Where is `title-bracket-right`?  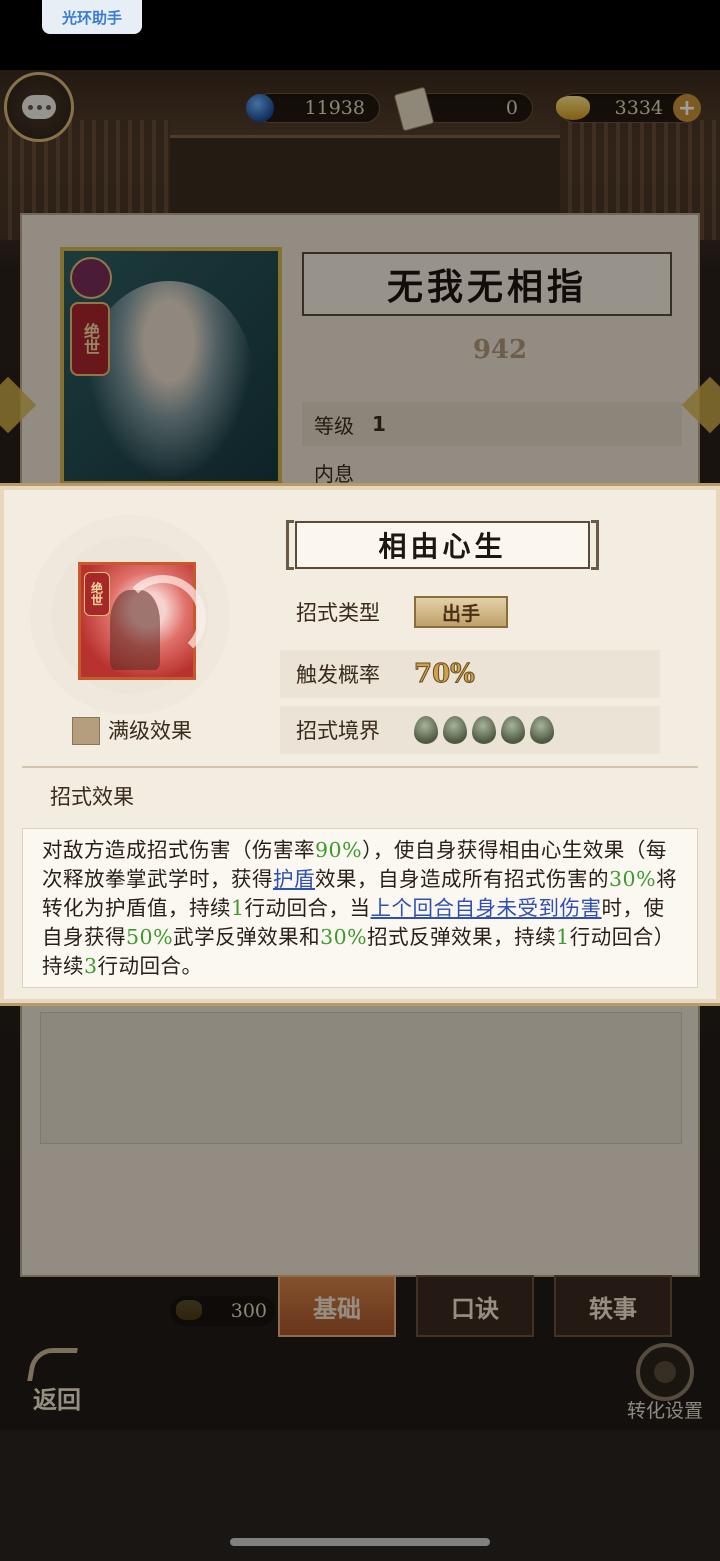
title-bracket-right is located at coordinates (595, 545).